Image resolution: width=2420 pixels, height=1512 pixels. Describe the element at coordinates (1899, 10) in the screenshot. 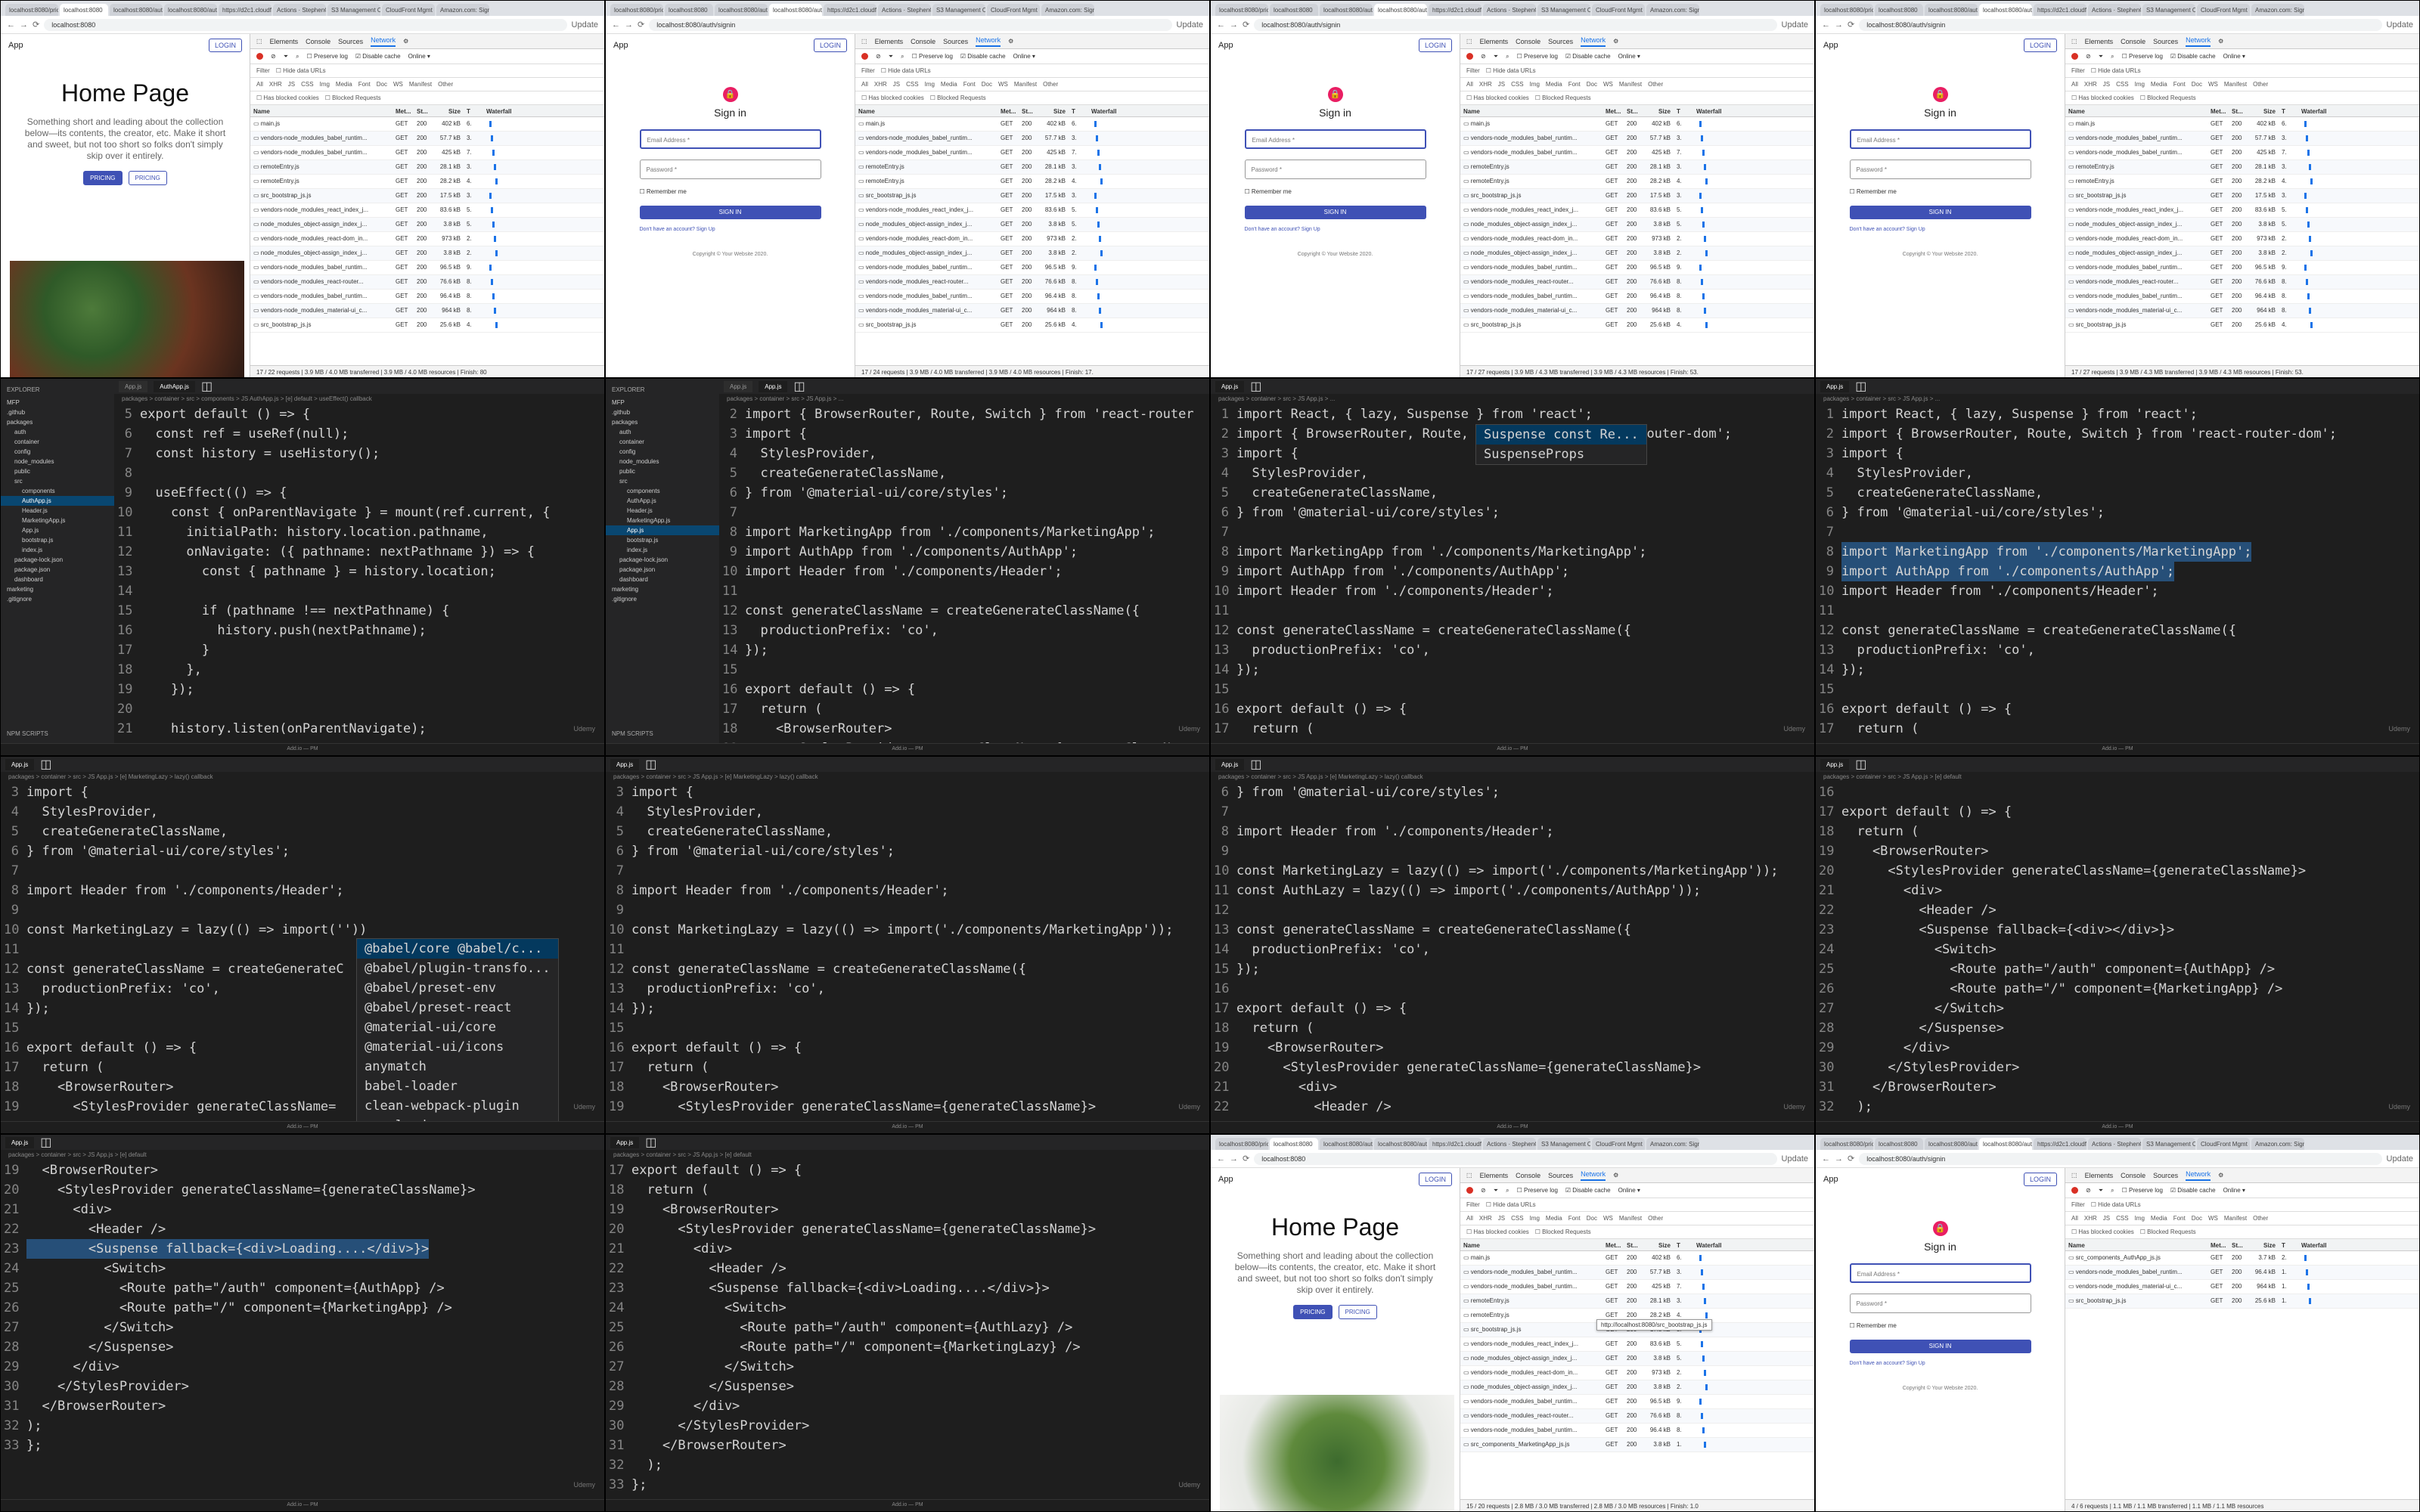

I see `browser-tab: localhost:8080` at that location.